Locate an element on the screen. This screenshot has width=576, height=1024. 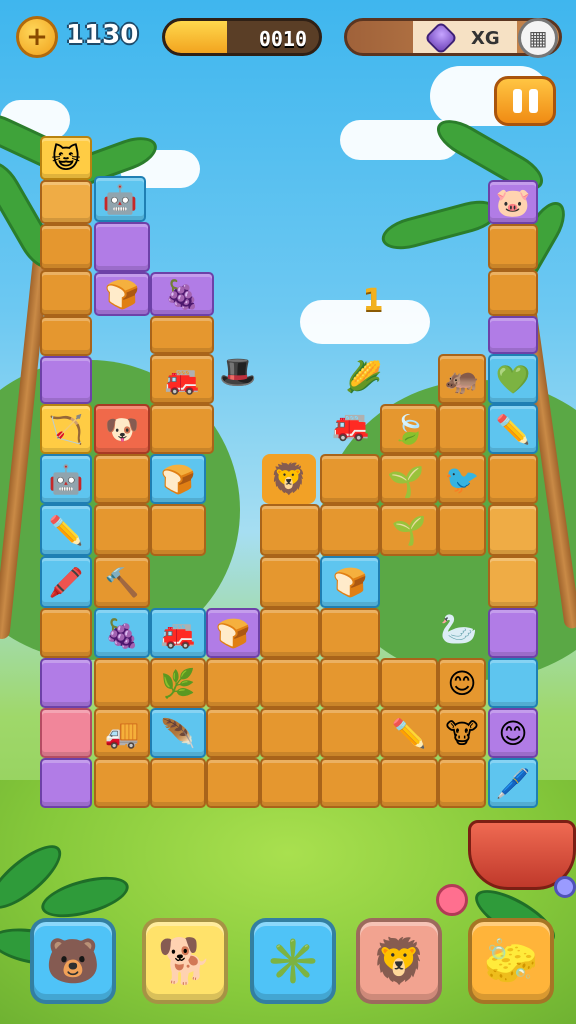
cube-pet-button: 🐕 is located at coordinates (185, 961).